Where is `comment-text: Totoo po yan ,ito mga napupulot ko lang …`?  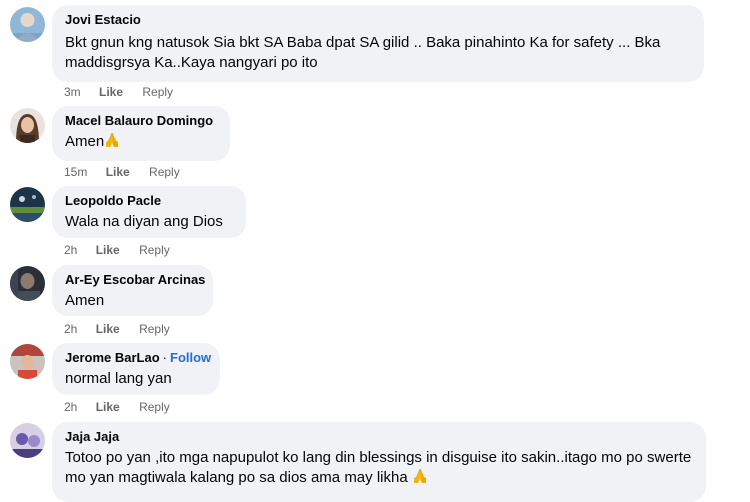 comment-text: Totoo po yan ,ito mga napupulot ko lang … is located at coordinates (379, 469).